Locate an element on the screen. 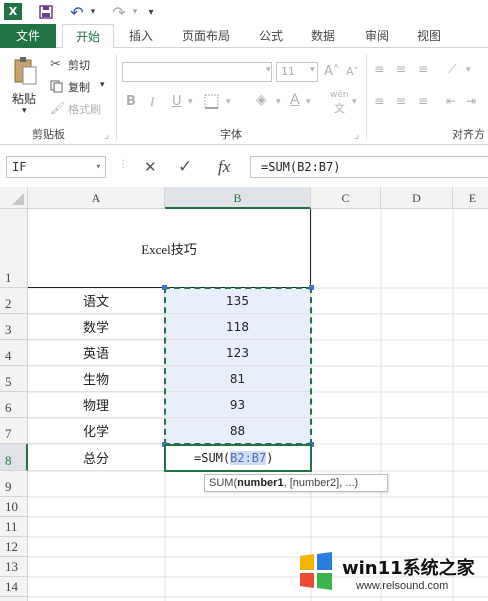 Image resolution: width=488 pixels, height=601 pixels. paste-icon is located at coordinates (26, 71).